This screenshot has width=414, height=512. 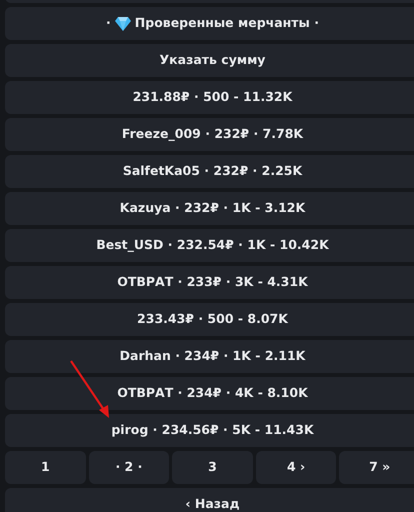 What do you see at coordinates (209, 97) in the screenshot?
I see `merchant-button: 231.88₽ · 500 - 11.32K` at bounding box center [209, 97].